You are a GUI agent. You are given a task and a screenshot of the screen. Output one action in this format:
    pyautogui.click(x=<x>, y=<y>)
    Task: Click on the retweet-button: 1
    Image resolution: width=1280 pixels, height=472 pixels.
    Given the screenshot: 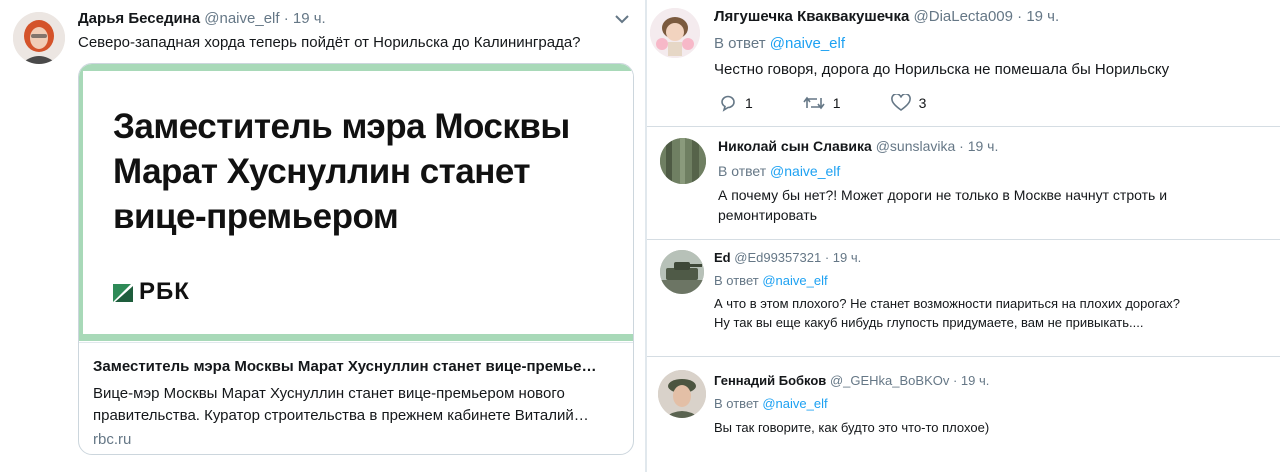 What is the action you would take?
    pyautogui.click(x=822, y=103)
    